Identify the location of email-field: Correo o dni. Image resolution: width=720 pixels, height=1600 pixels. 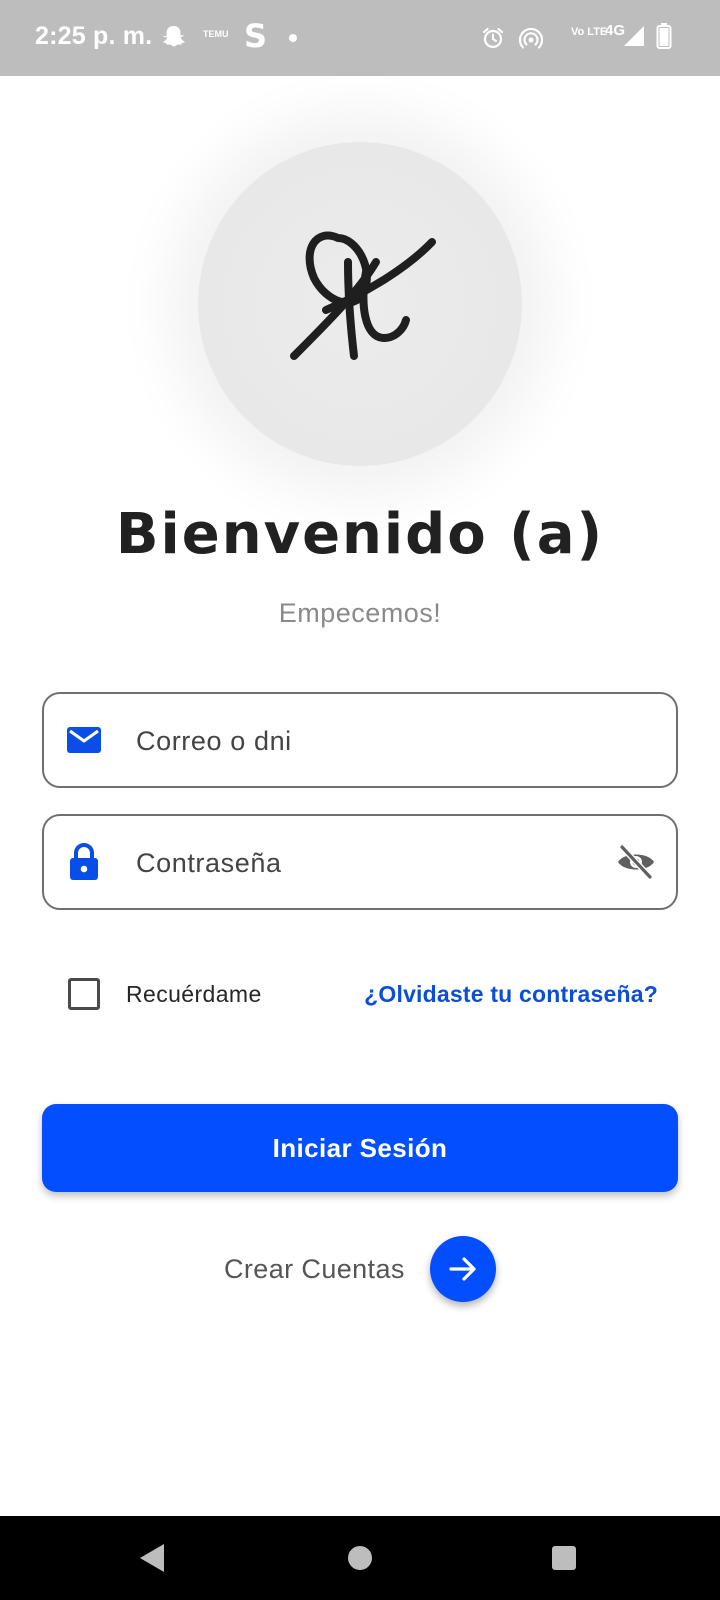
(360, 740).